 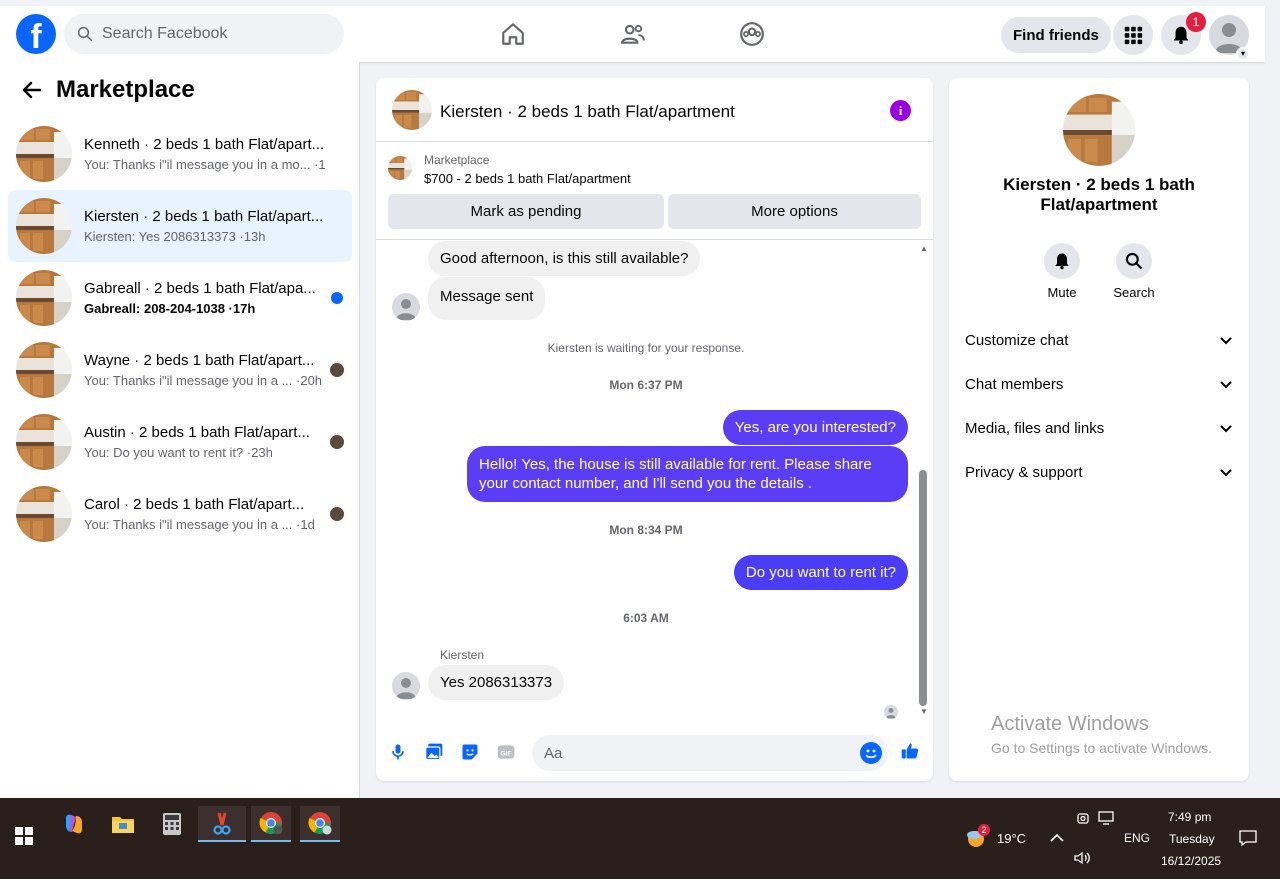 What do you see at coordinates (752, 34) in the screenshot?
I see `groups-icon` at bounding box center [752, 34].